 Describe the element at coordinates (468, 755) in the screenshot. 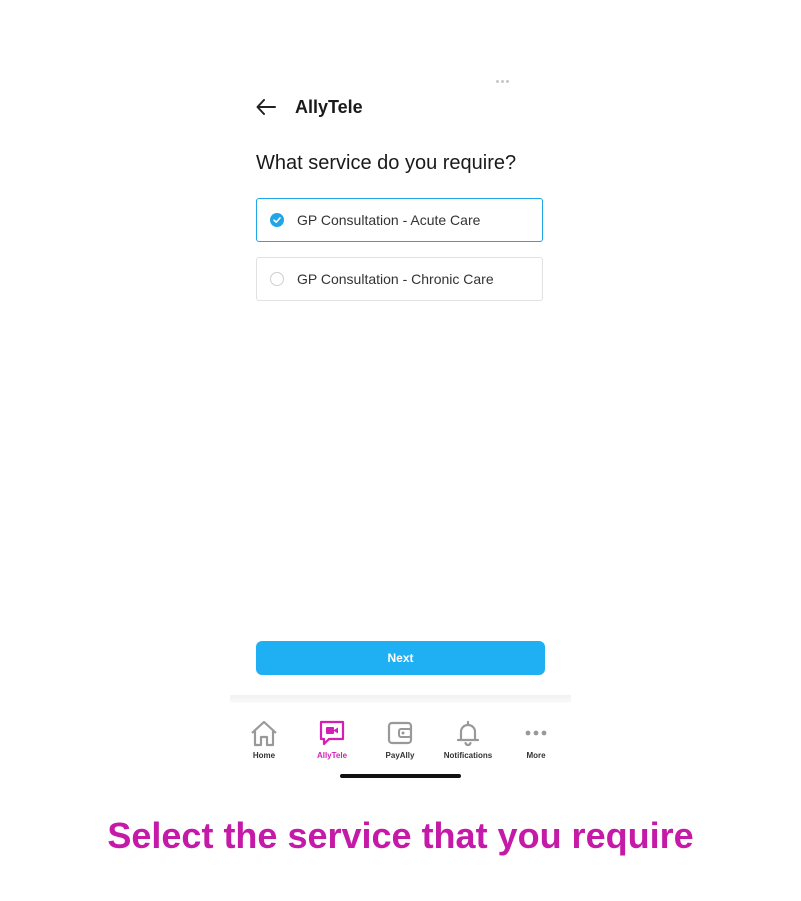

I see `tab-label: Notifications` at that location.